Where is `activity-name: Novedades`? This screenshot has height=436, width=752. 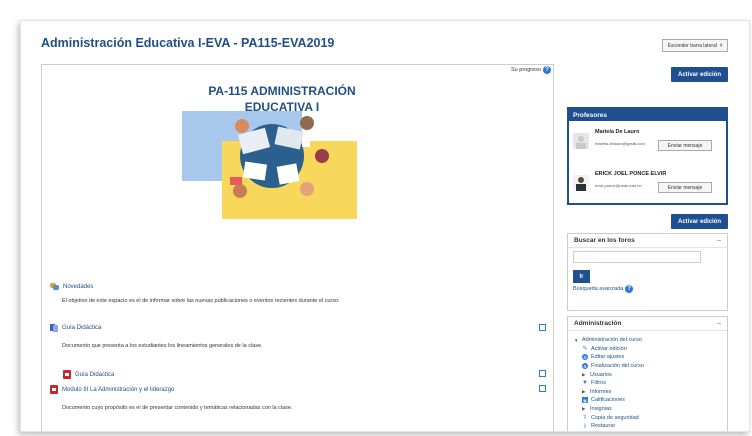 activity-name: Novedades is located at coordinates (78, 287).